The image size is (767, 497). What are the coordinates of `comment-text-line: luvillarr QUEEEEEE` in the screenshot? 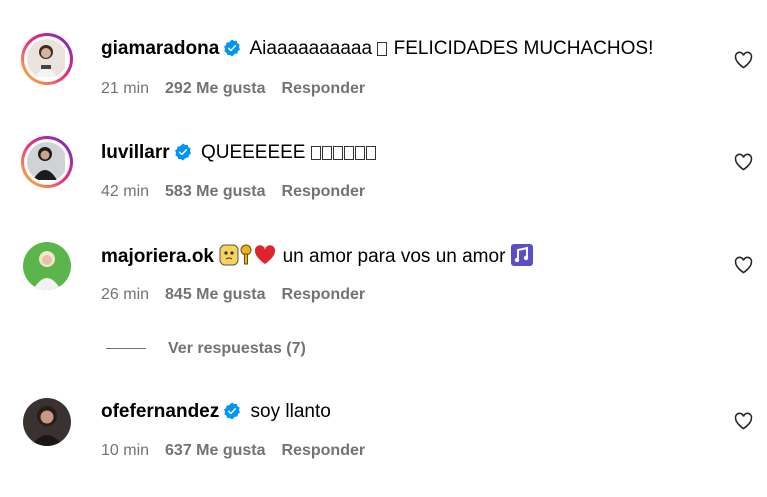 It's located at (239, 153).